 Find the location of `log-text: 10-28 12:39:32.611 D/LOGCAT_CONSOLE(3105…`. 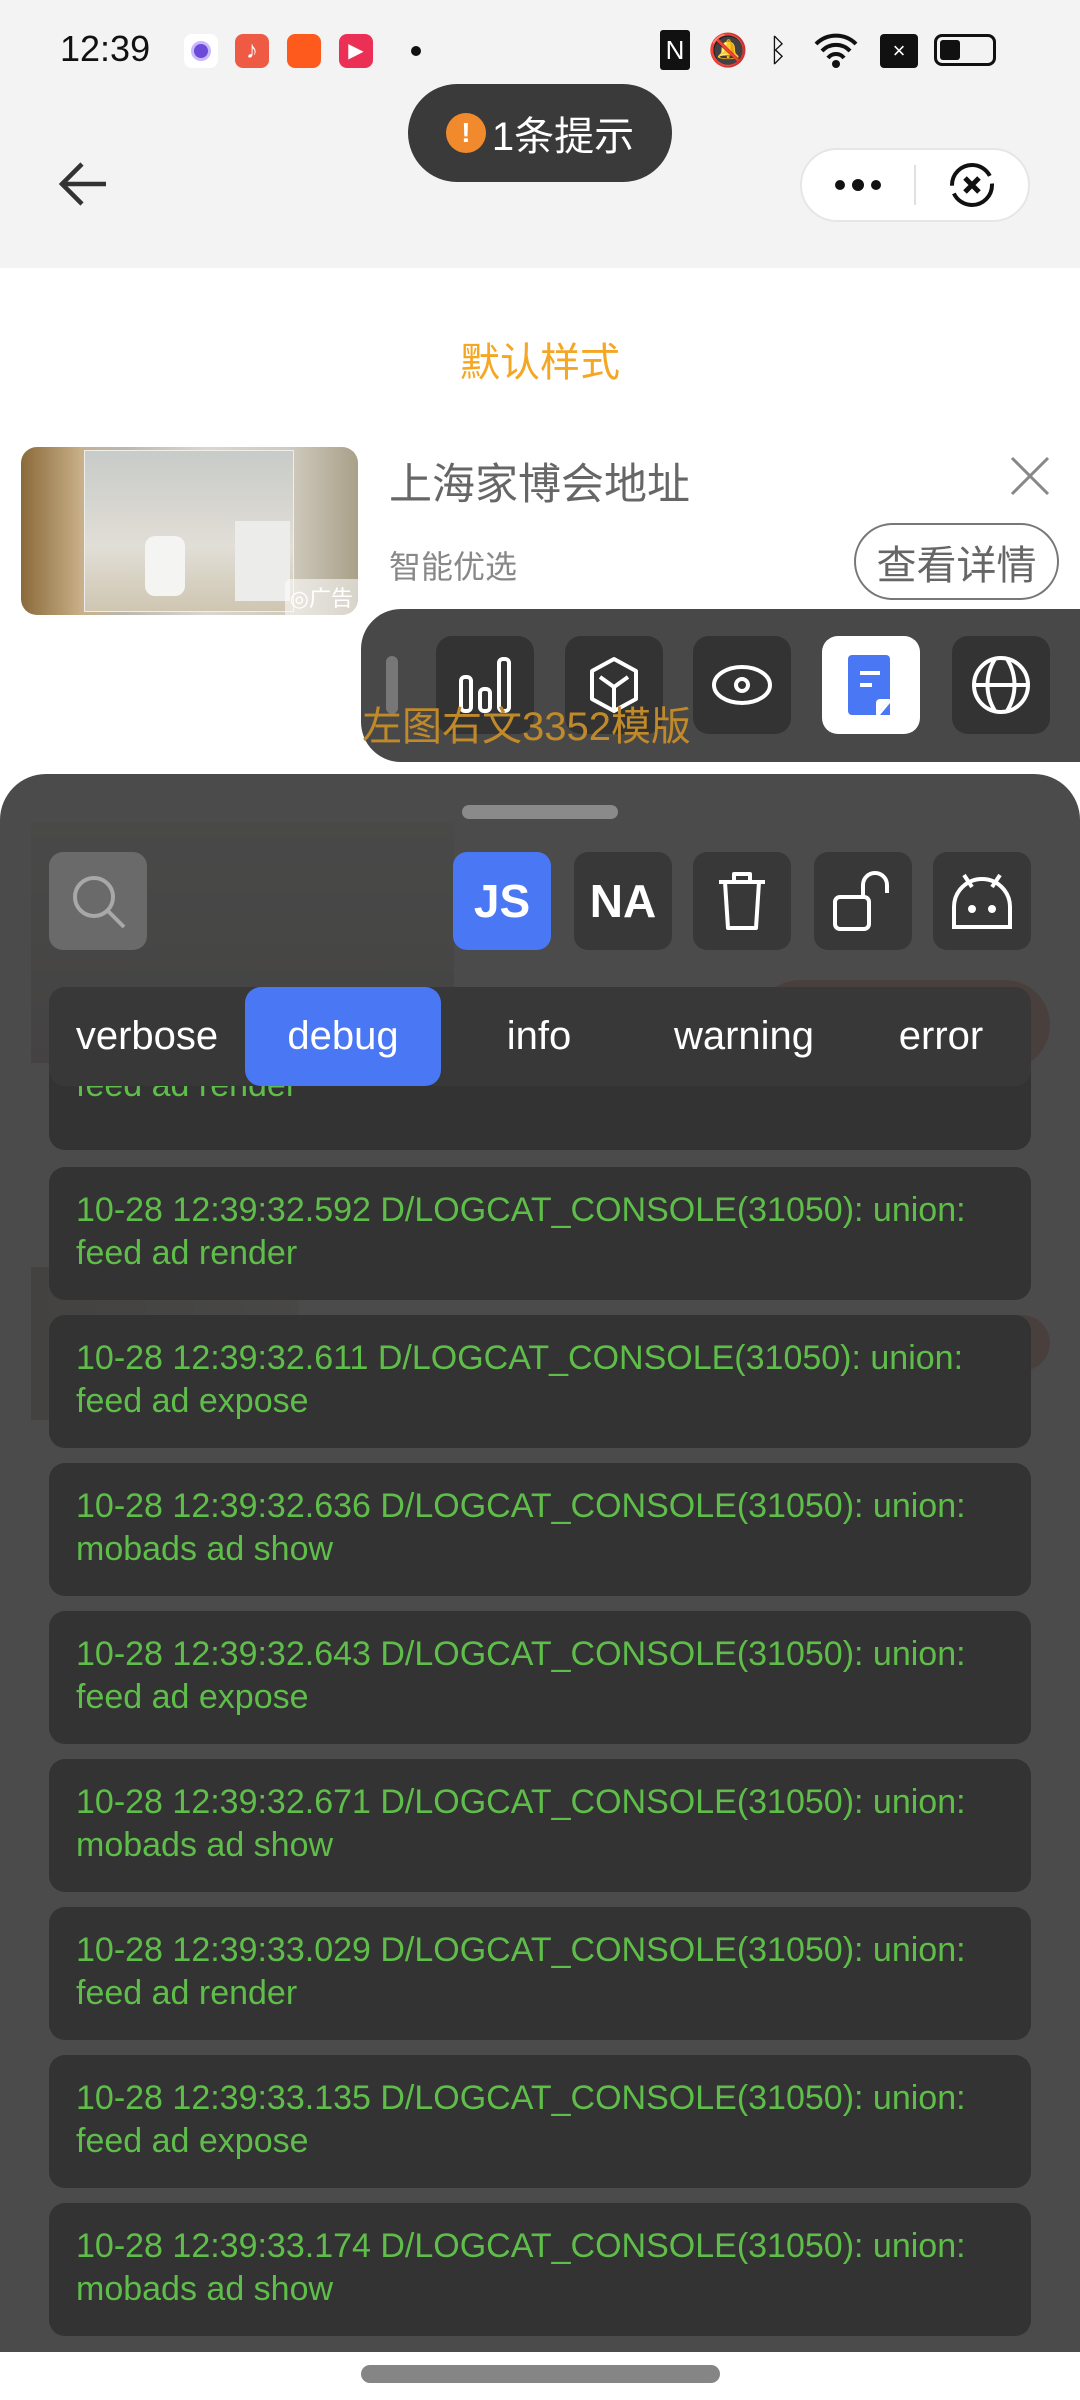

log-text: 10-28 12:39:32.611 D/LOGCAT_CONSOLE(3105… is located at coordinates (520, 1358).